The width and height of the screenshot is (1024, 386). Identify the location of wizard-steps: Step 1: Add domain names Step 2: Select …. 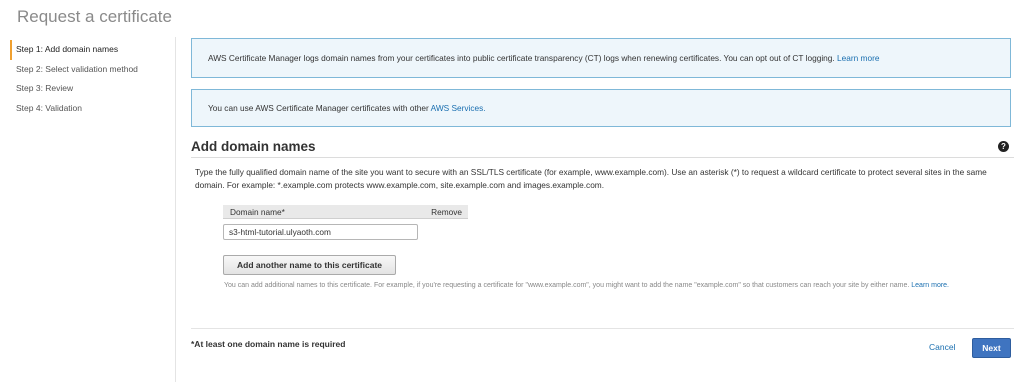
(91, 79).